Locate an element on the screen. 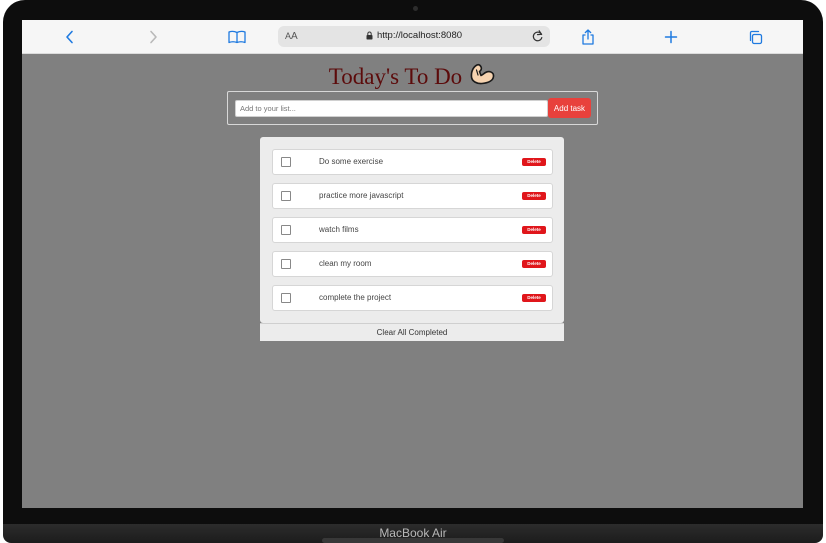 Image resolution: width=826 pixels, height=543 pixels. task-item: watch films Delete is located at coordinates (412, 230).